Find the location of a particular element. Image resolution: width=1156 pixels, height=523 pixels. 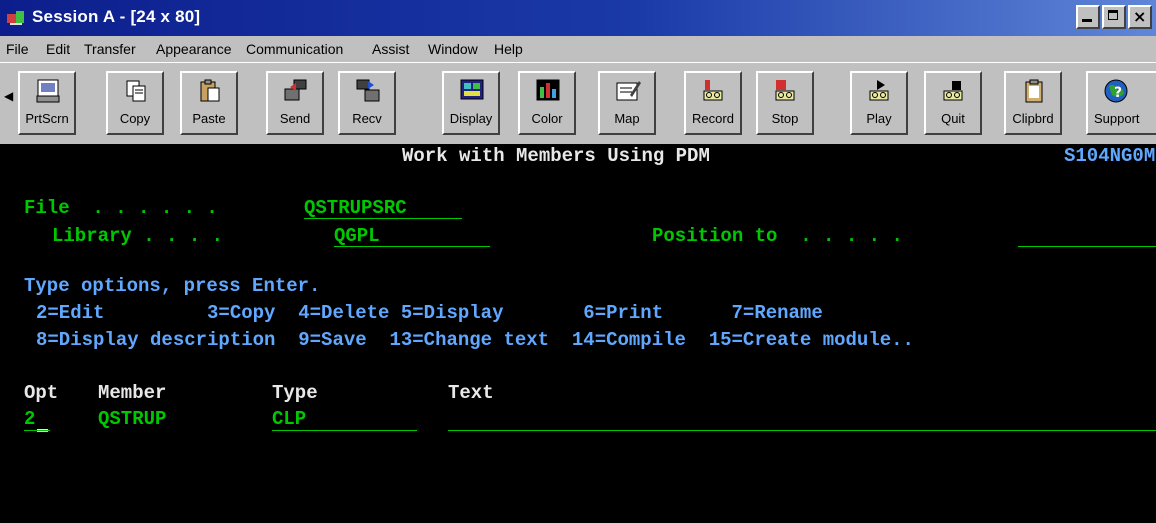

menu-appearance: Appearance is located at coordinates (194, 49).